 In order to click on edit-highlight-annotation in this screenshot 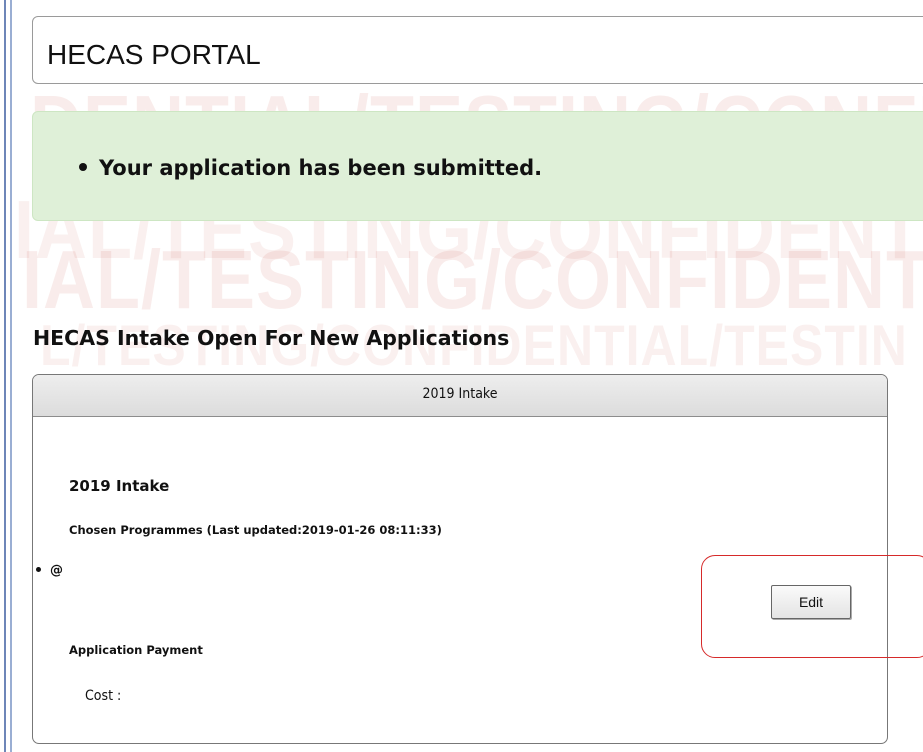, I will do `click(812, 606)`.